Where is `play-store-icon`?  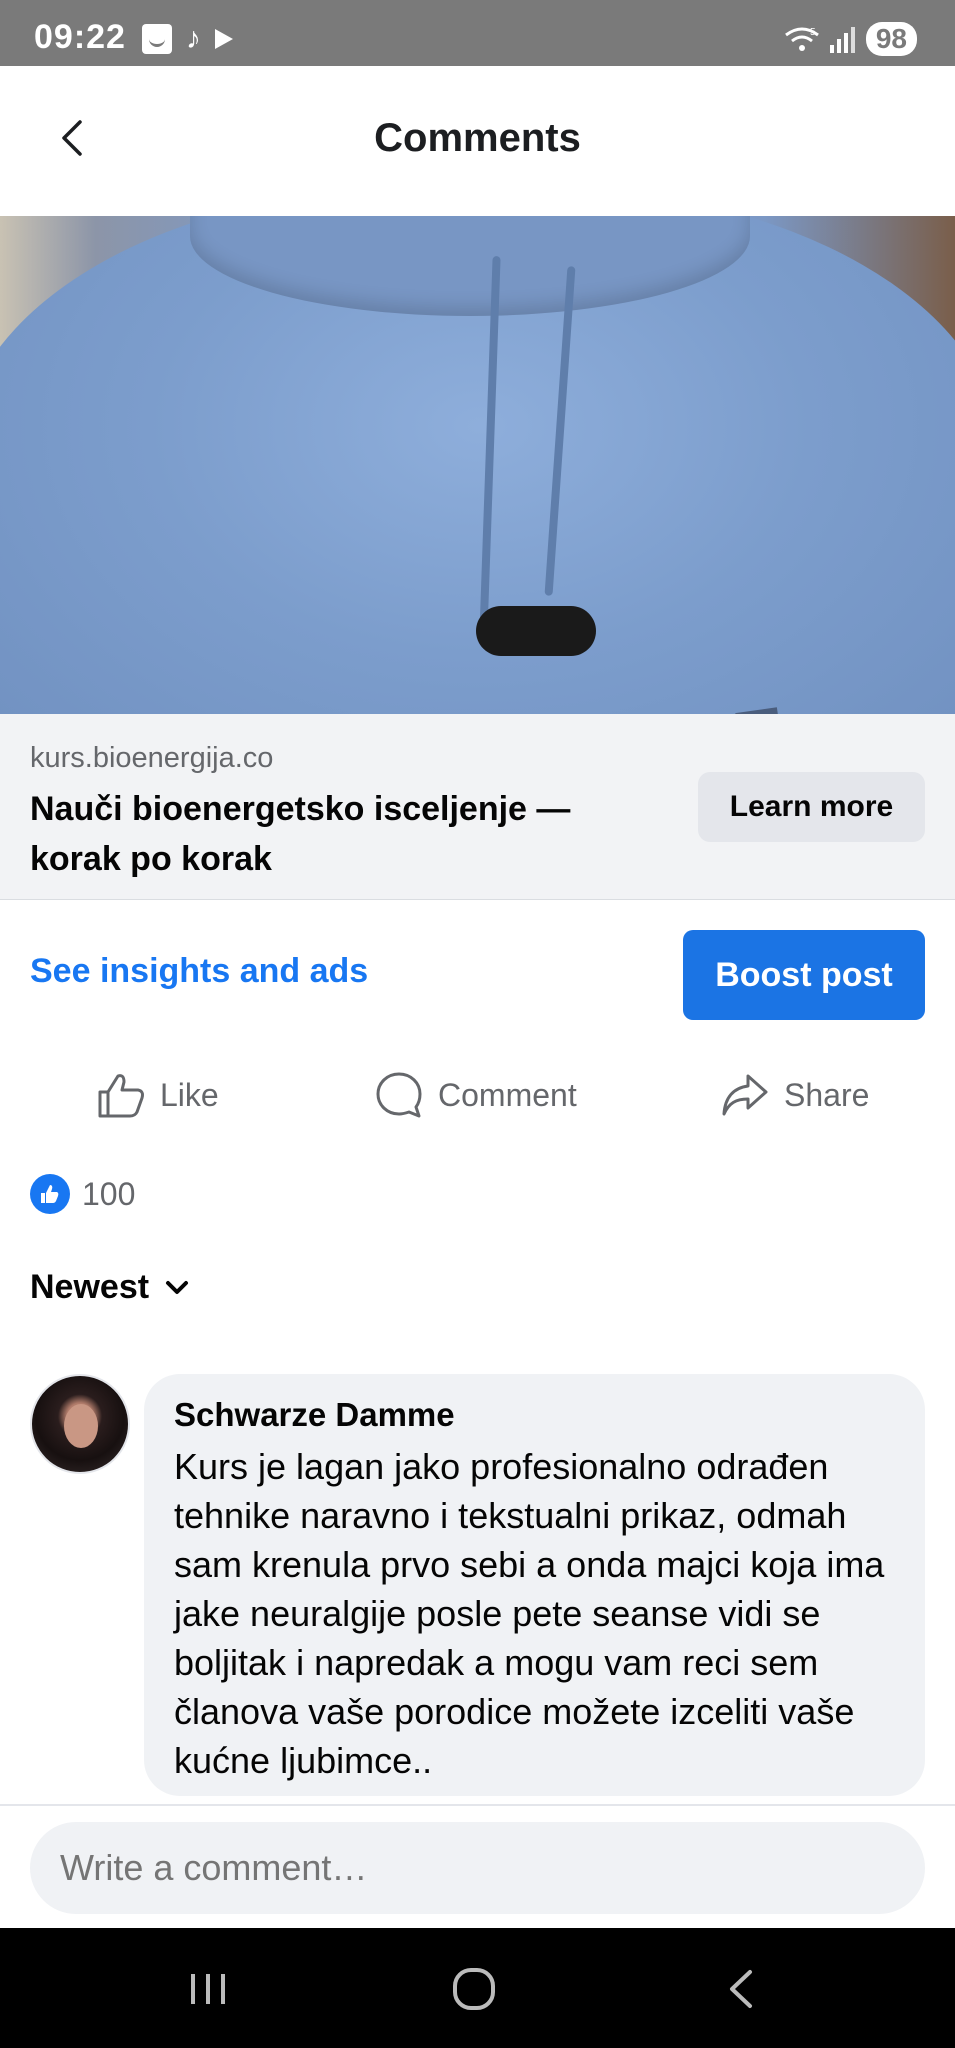
play-store-icon is located at coordinates (224, 39).